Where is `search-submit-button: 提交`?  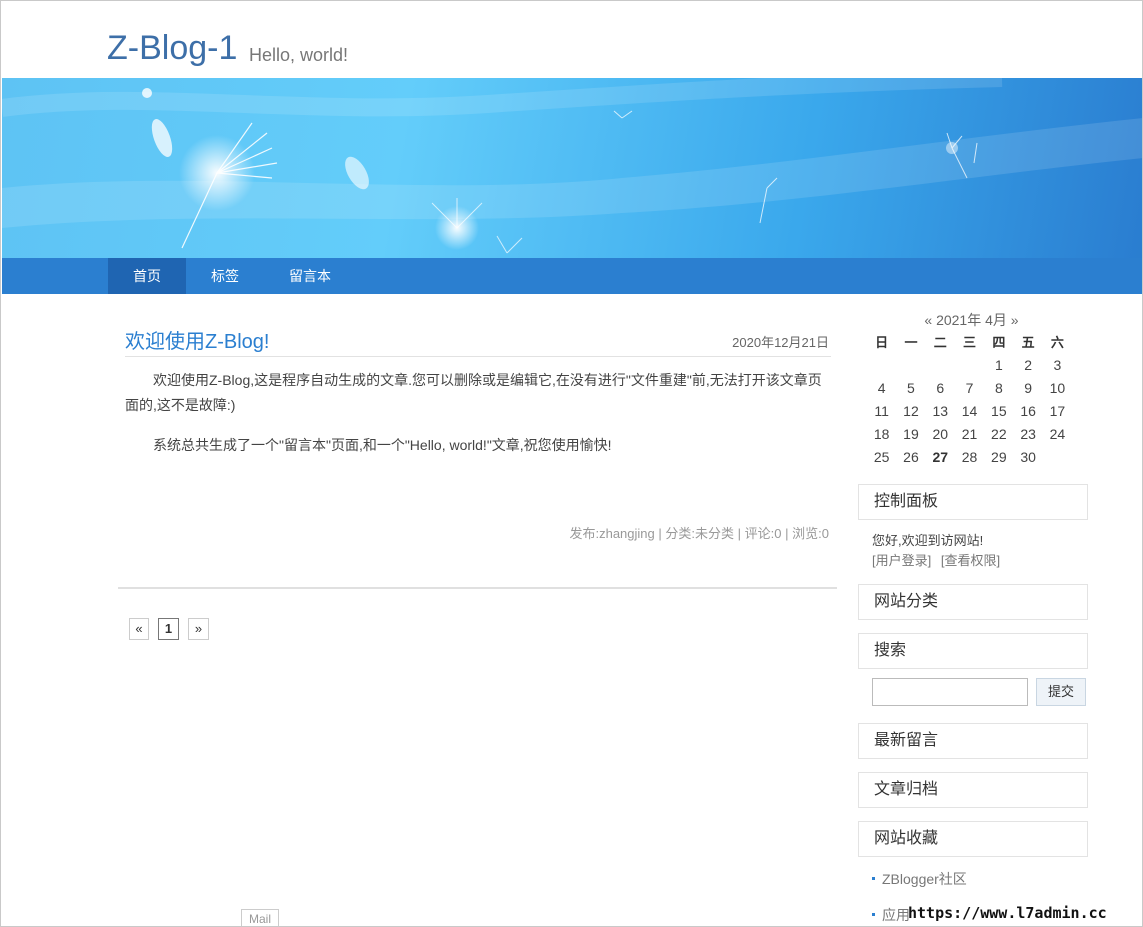
search-submit-button: 提交 is located at coordinates (1061, 692).